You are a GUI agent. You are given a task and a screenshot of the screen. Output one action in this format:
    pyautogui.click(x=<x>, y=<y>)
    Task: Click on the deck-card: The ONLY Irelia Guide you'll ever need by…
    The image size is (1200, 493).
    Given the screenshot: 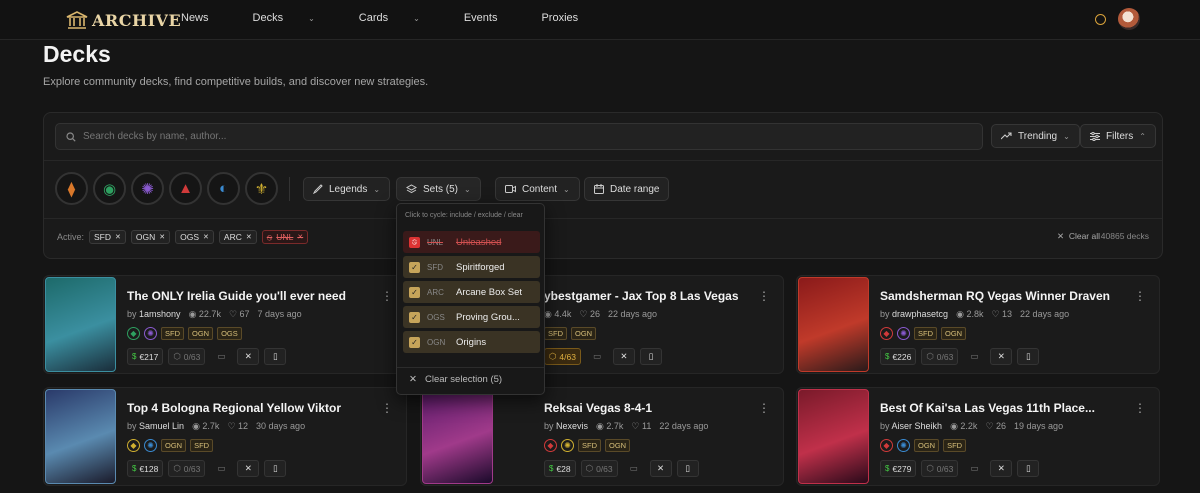 What is the action you would take?
    pyautogui.click(x=225, y=324)
    